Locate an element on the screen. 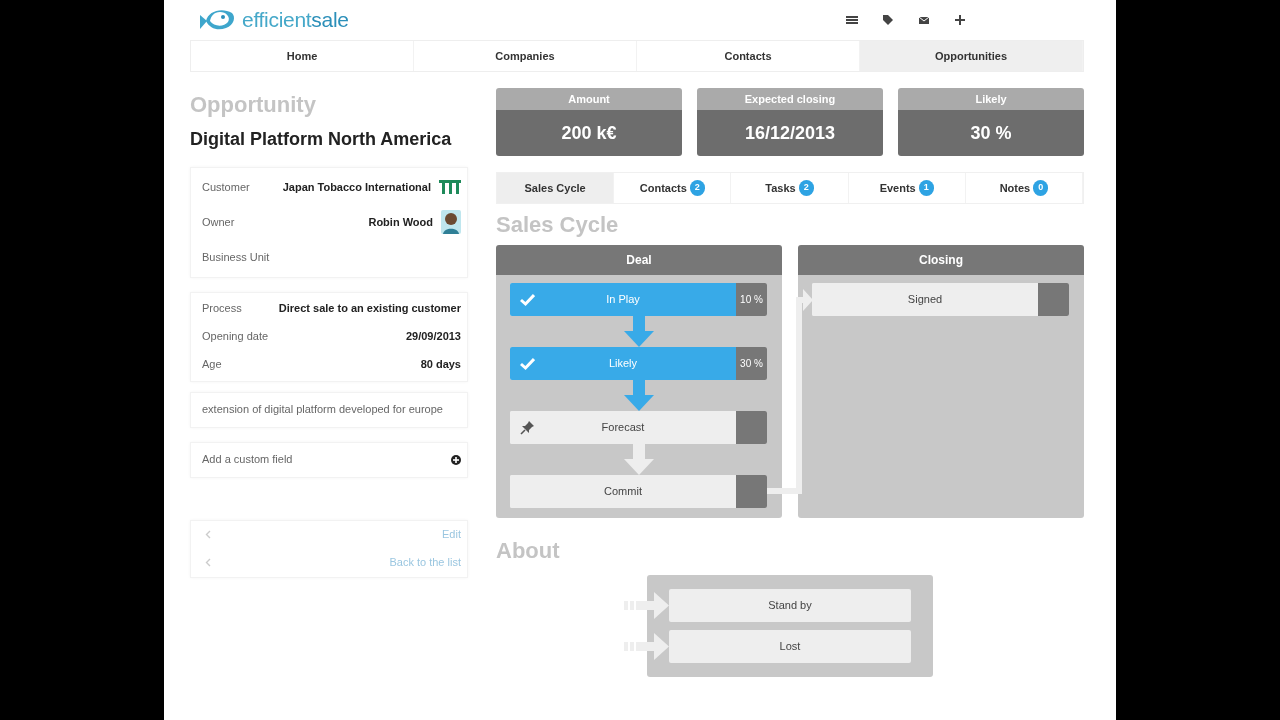 The width and height of the screenshot is (1280, 720). section-heading: About is located at coordinates (528, 551).